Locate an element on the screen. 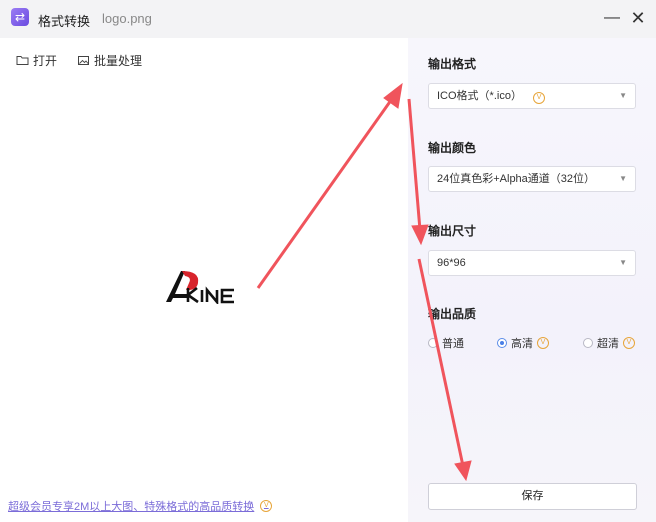  quality-option-uhd: 超清 V is located at coordinates (609, 343).